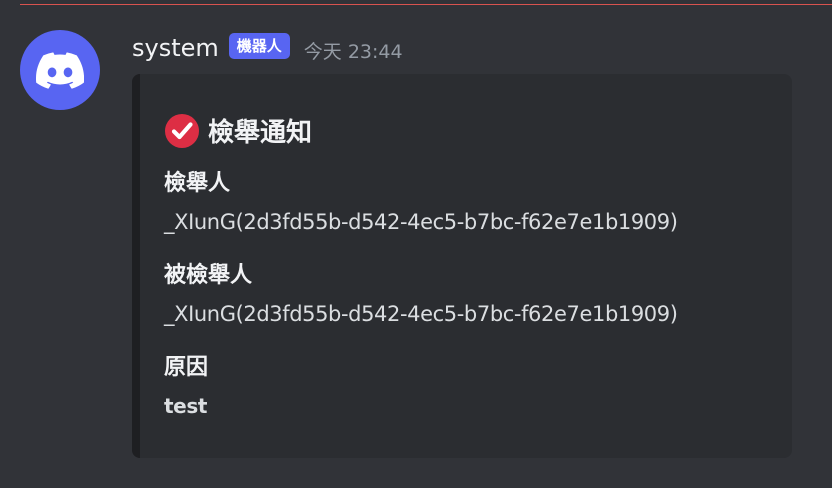 The image size is (832, 488). Describe the element at coordinates (208, 275) in the screenshot. I see `field-name: 被檢舉人` at that location.